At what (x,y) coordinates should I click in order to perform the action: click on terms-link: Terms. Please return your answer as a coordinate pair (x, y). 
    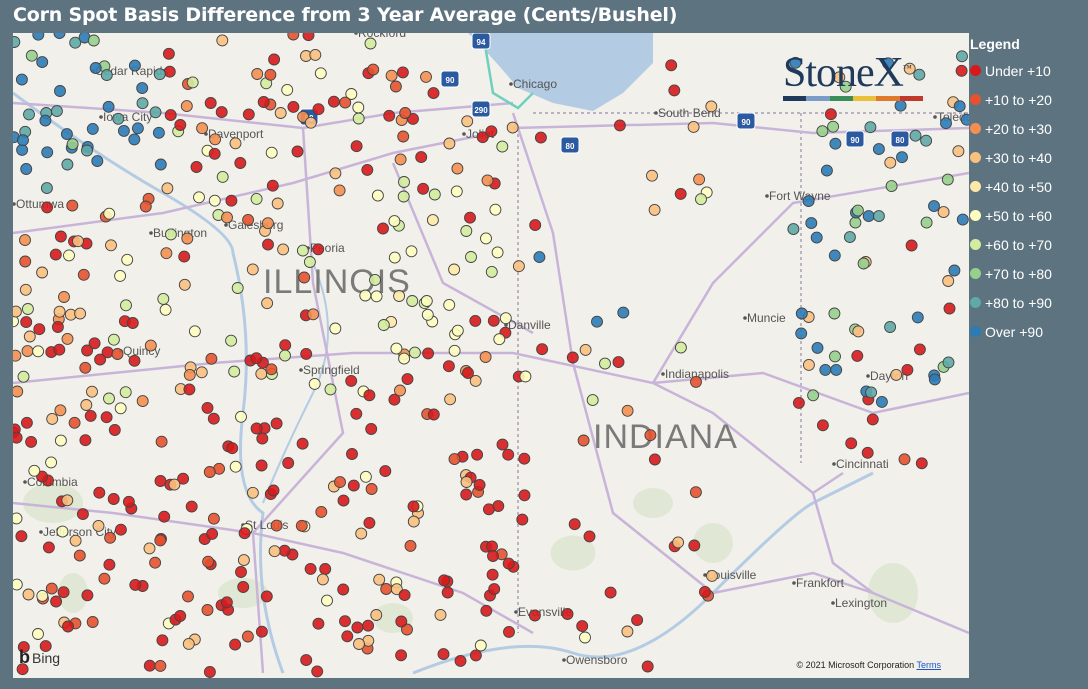
    Looking at the image, I should click on (929, 665).